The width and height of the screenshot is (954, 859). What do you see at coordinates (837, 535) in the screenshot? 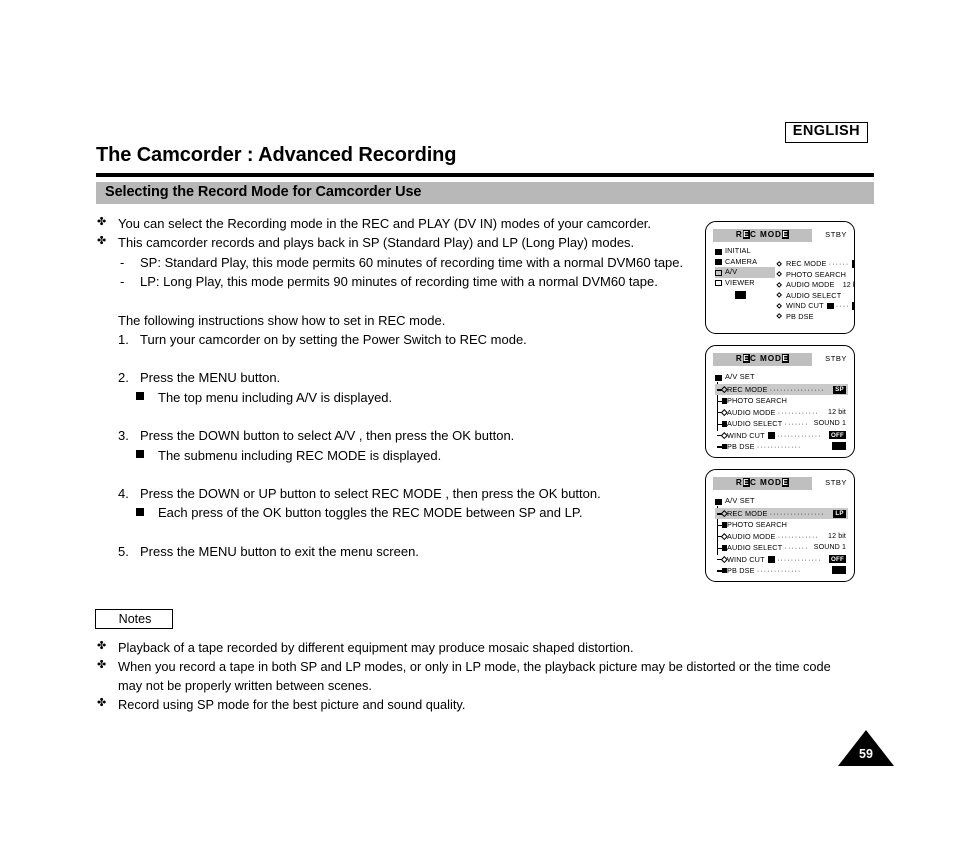
I see `lcd-value-text: 12 bit` at bounding box center [837, 535].